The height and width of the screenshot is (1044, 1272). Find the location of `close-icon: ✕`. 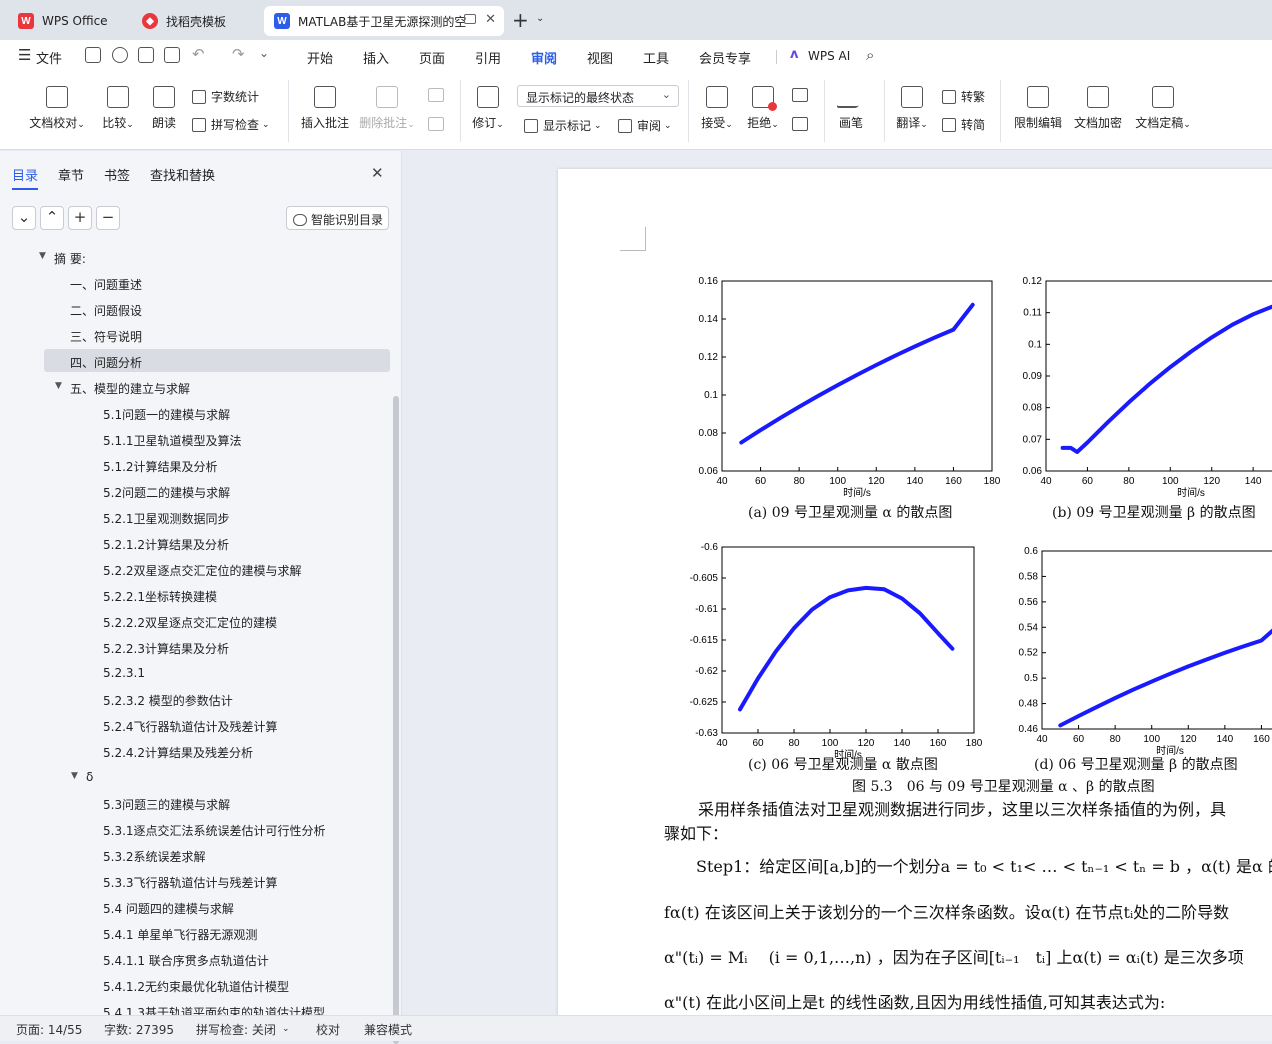

close-icon: ✕ is located at coordinates (490, 19).